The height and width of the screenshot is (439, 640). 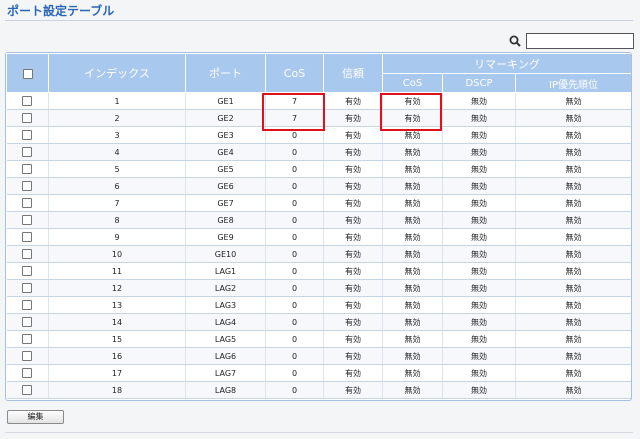 I want to click on cell-port: LAG4, so click(x=225, y=322).